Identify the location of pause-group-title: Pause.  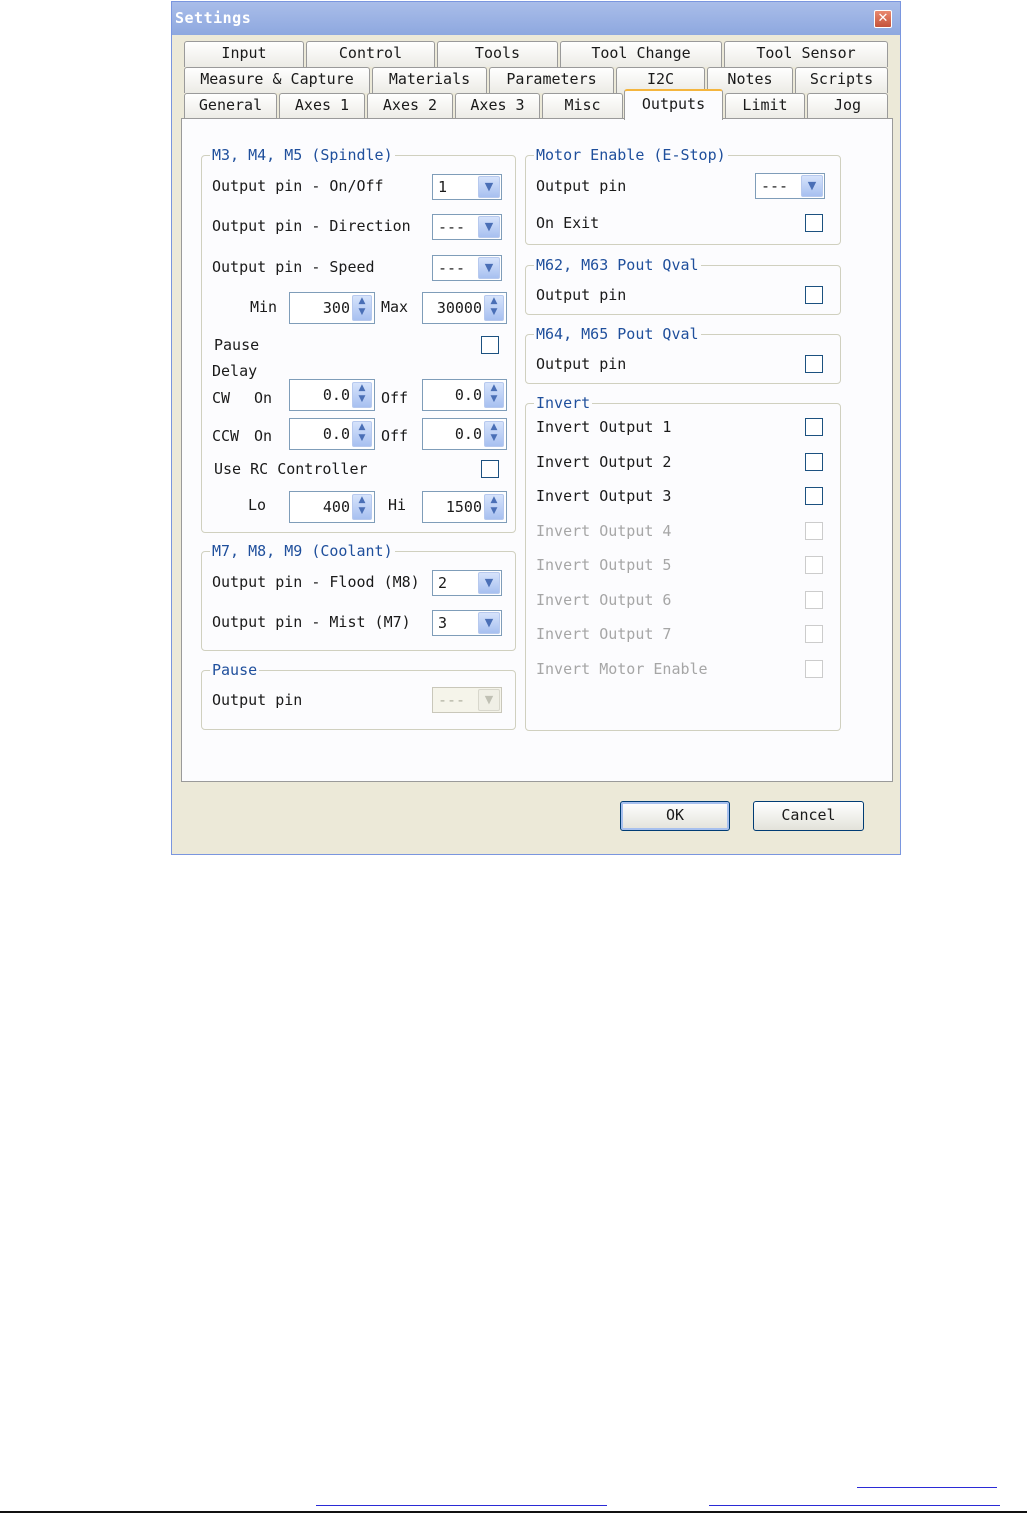
(235, 670).